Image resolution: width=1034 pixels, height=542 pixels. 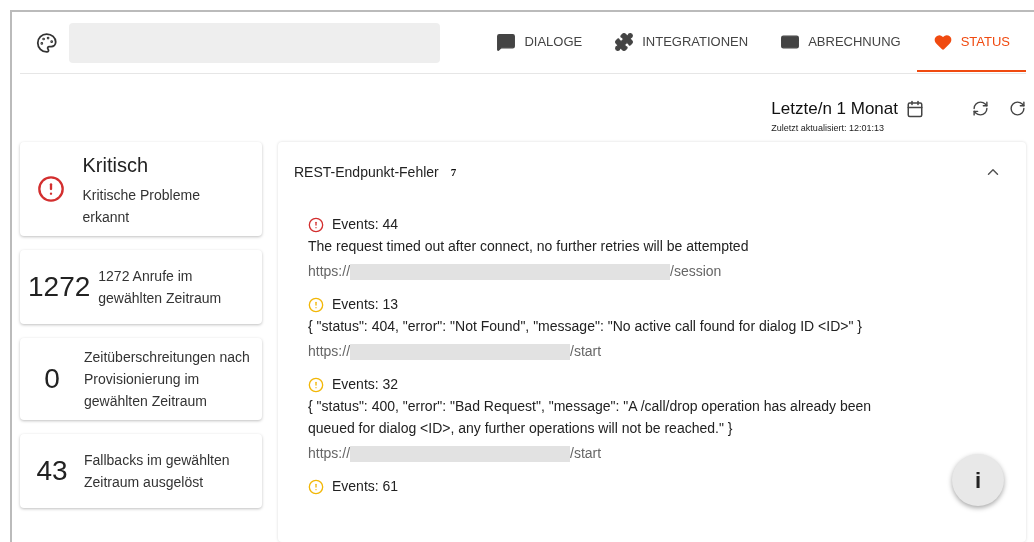 What do you see at coordinates (157, 471) in the screenshot?
I see `count-text: Fallbacks im gewählten Zeitraum ausgelöst` at bounding box center [157, 471].